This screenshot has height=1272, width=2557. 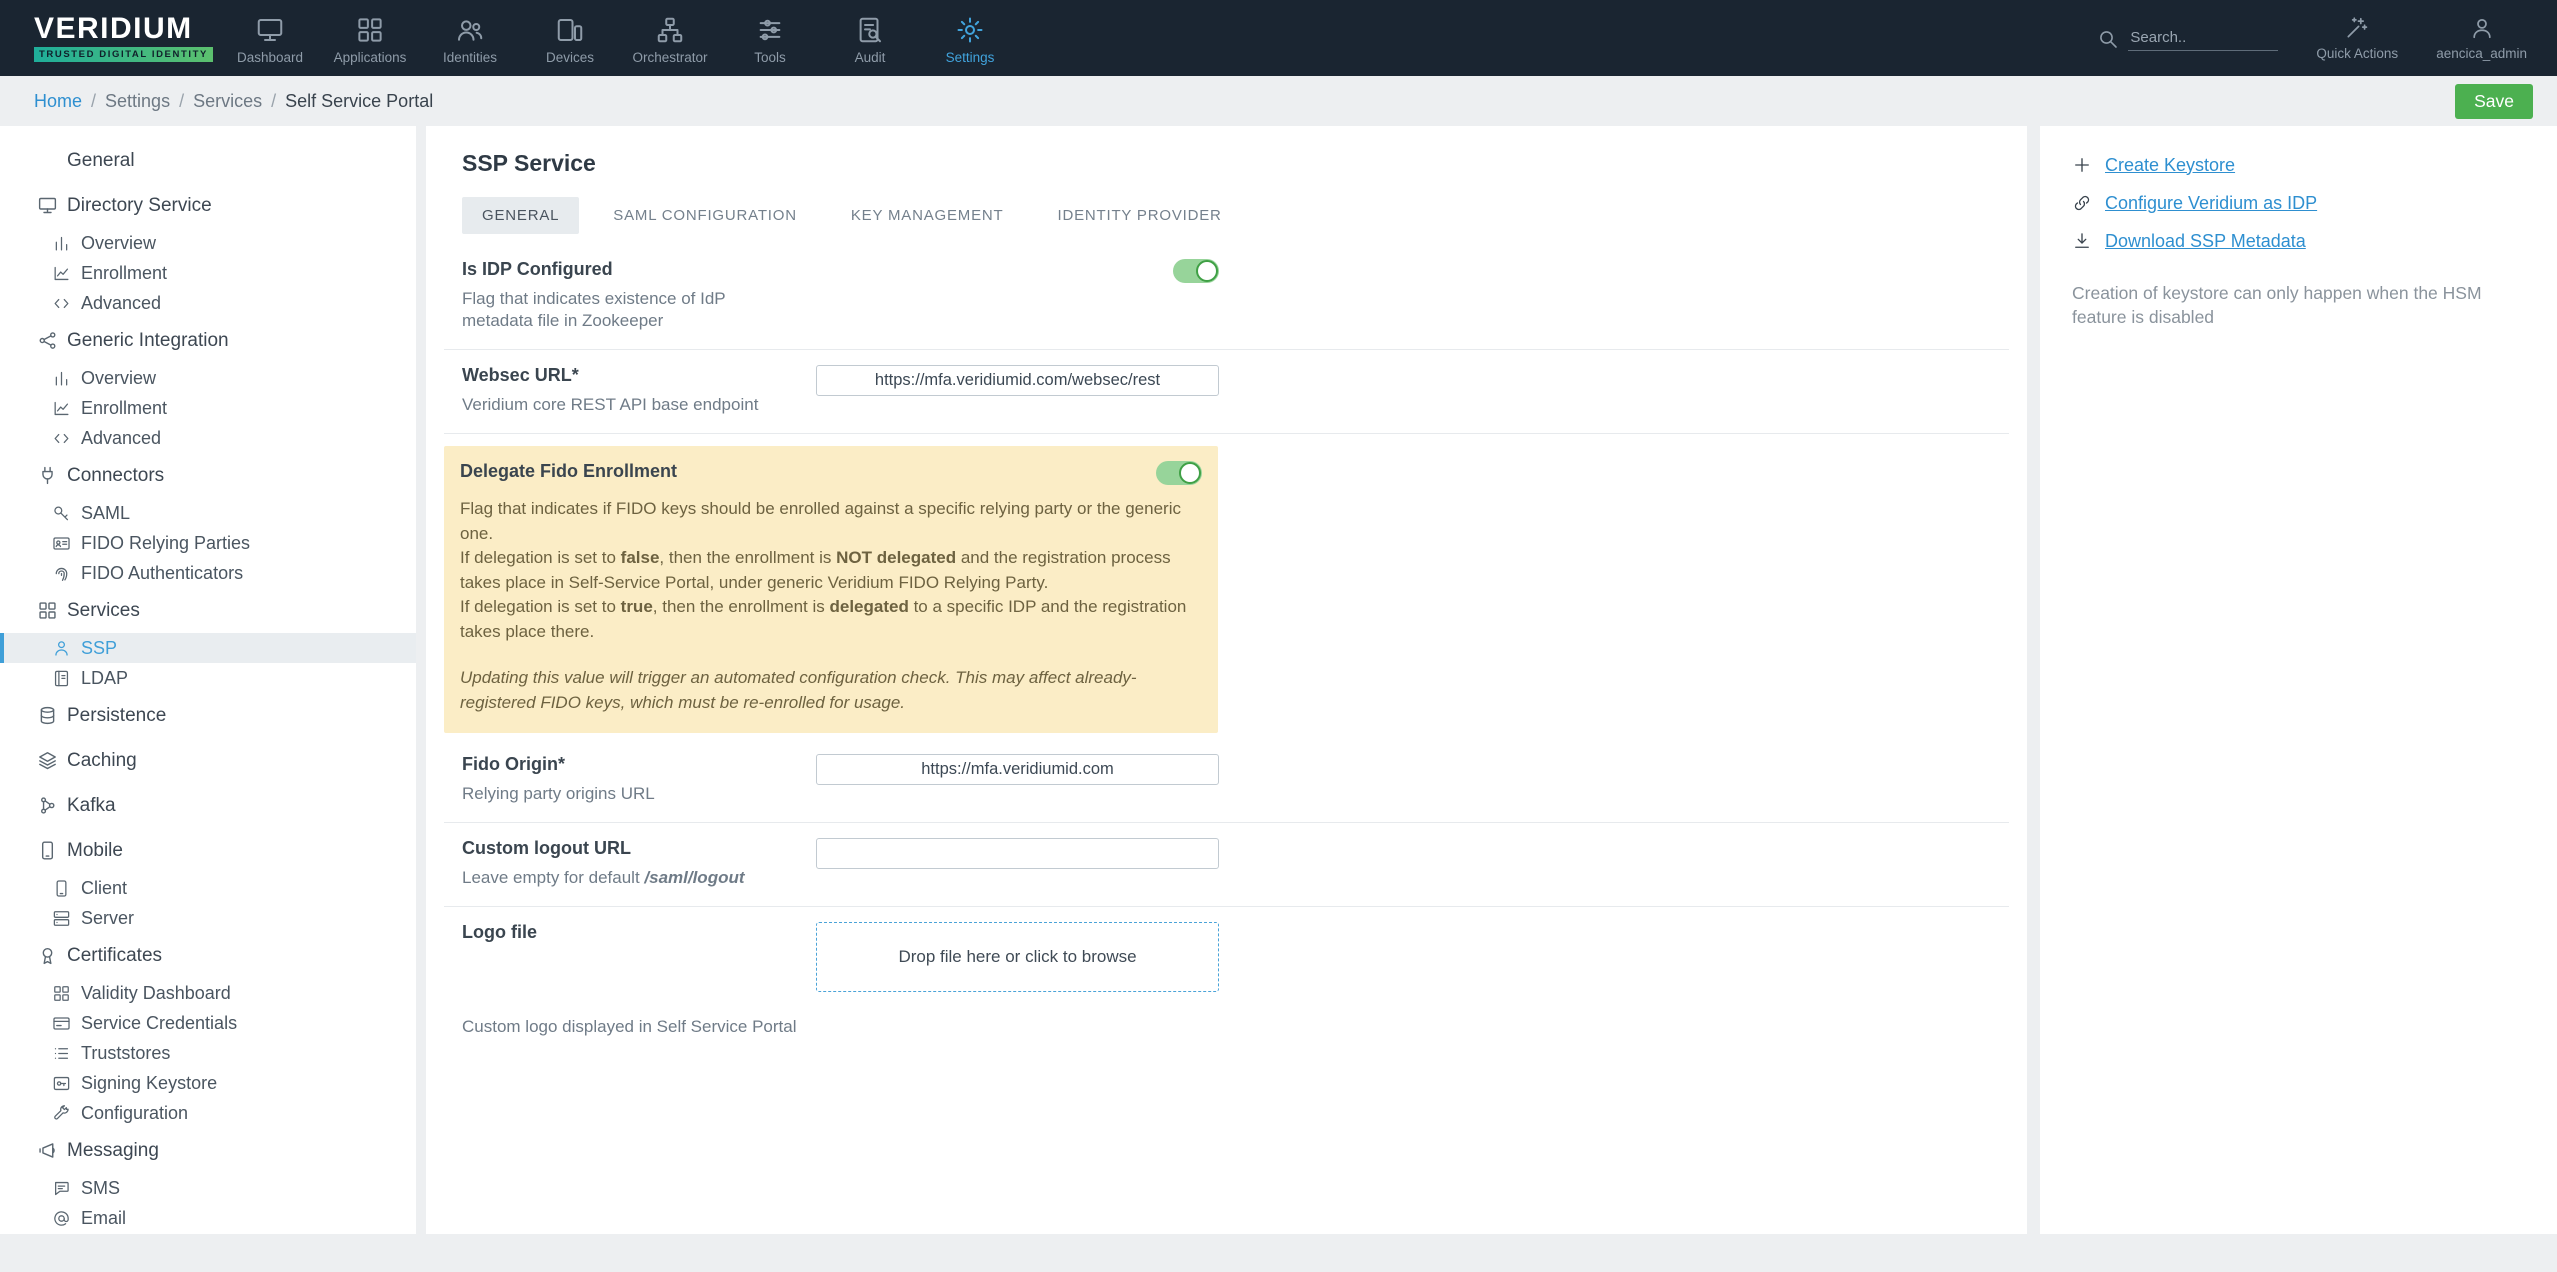 What do you see at coordinates (208, 760) in the screenshot?
I see `sidebar-item-caching: Caching` at bounding box center [208, 760].